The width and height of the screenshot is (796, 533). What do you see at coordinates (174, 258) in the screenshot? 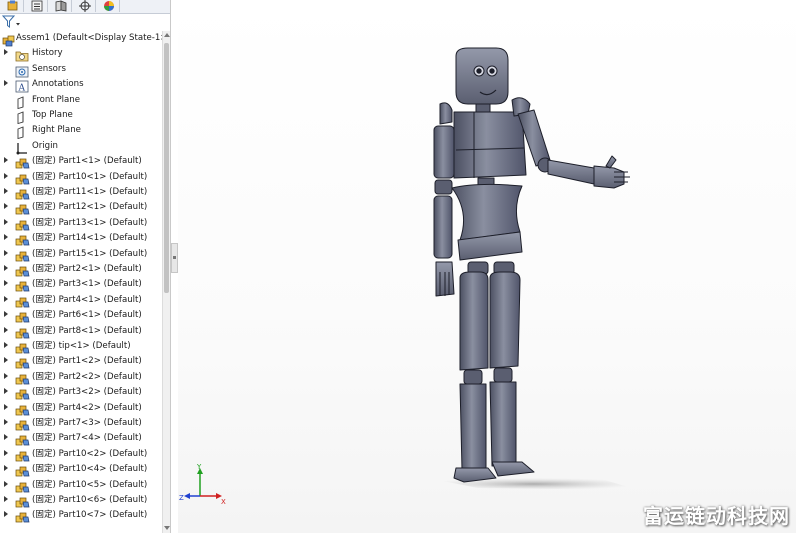
I see `panel-splitter-handle` at bounding box center [174, 258].